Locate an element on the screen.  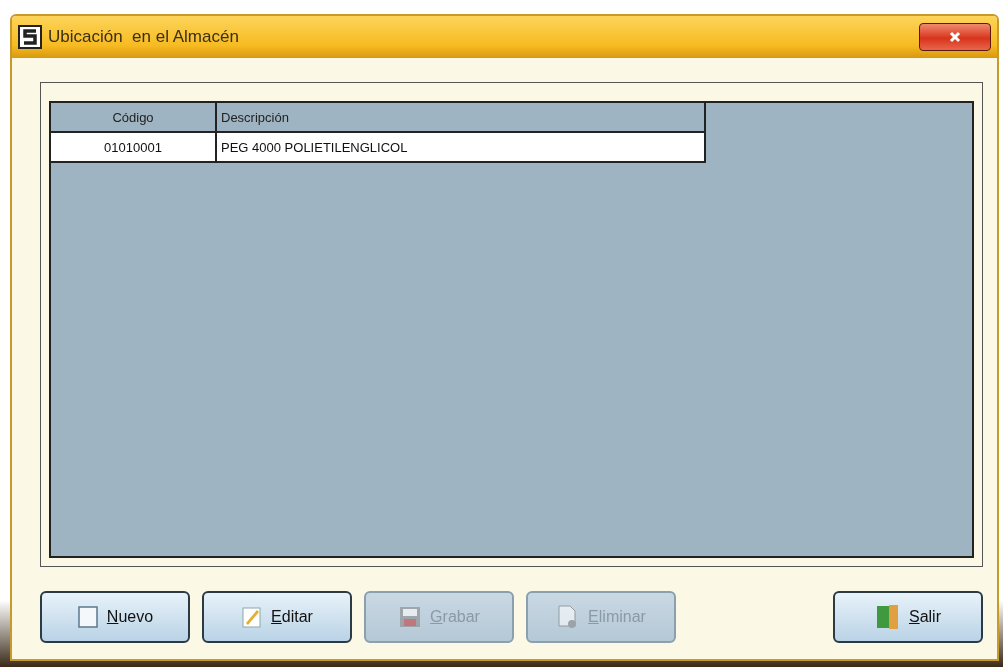
table-cell: PEG 4000 POLIETILENGLICOL is located at coordinates (460, 147).